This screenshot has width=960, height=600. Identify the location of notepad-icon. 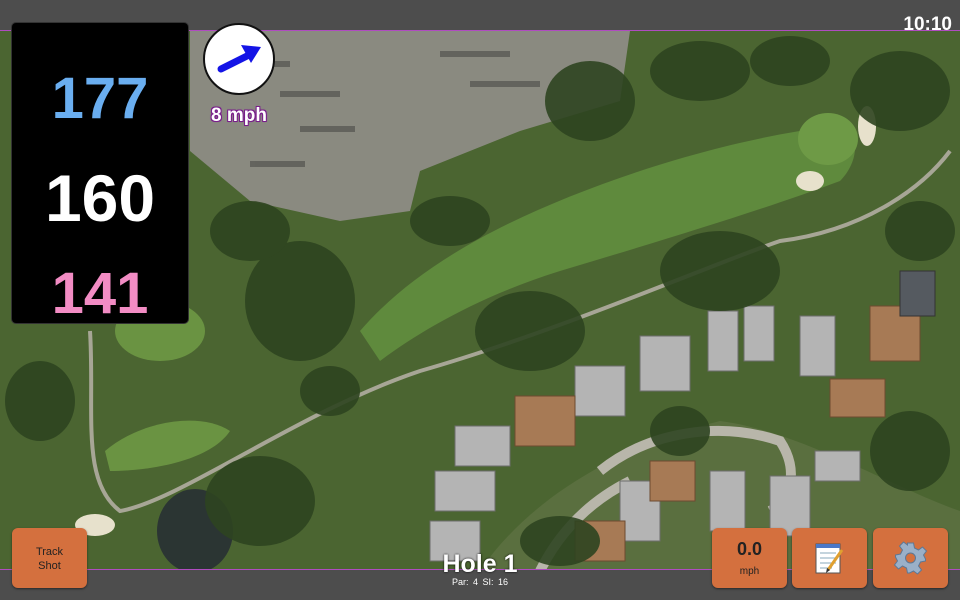
(829, 558).